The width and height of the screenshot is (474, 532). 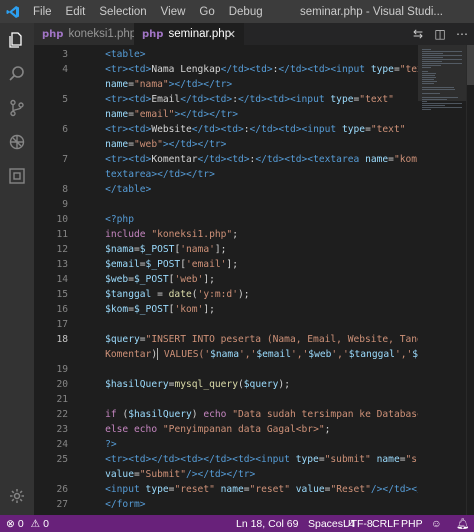 I want to click on code-token: </td><td>, so click(x=223, y=159).